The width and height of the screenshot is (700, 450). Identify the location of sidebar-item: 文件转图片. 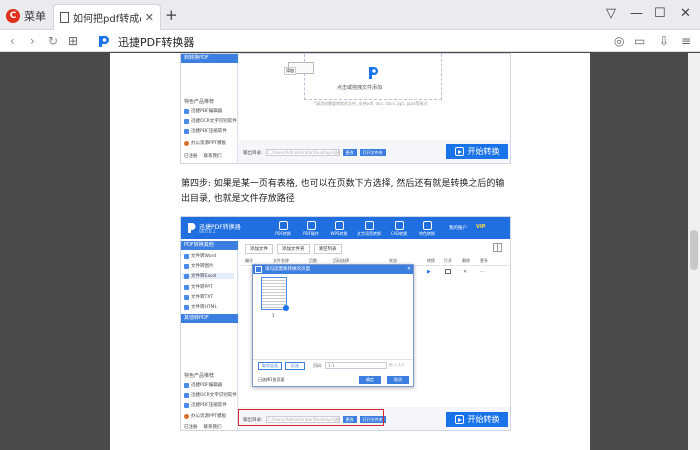
(199, 266).